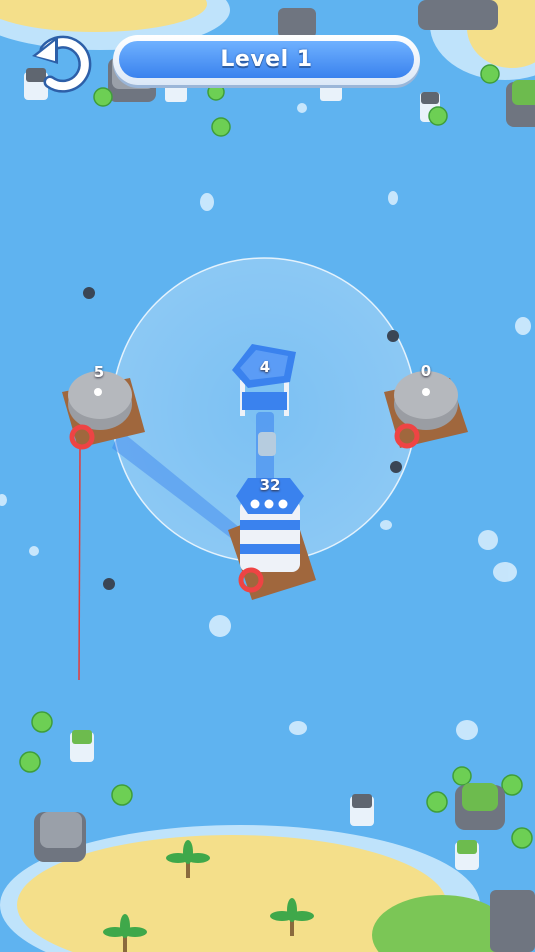 This screenshot has width=535, height=952. I want to click on level-banner: Level 1, so click(266, 60).